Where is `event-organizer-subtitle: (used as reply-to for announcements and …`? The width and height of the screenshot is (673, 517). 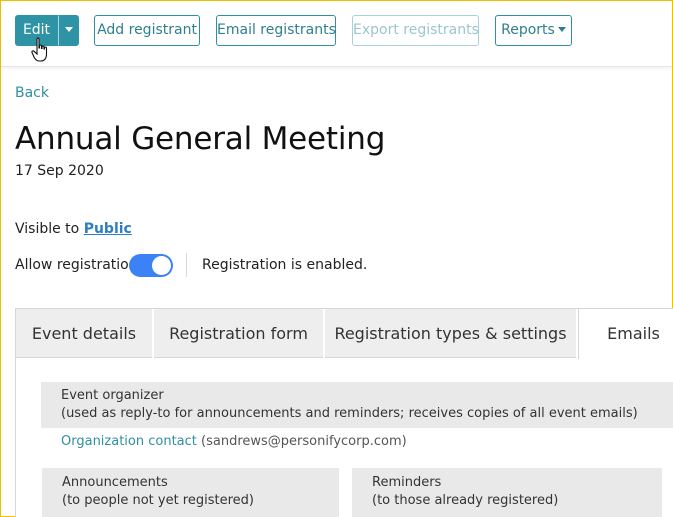 event-organizer-subtitle: (used as reply-to for announcements and … is located at coordinates (349, 413).